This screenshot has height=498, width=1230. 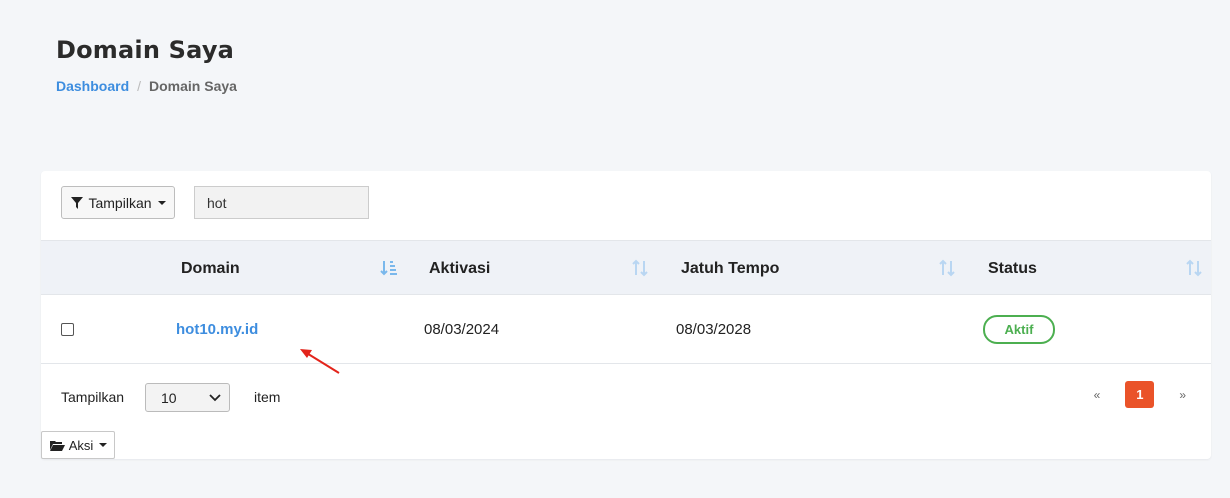 I want to click on pager-current-page: 1, so click(x=1140, y=394).